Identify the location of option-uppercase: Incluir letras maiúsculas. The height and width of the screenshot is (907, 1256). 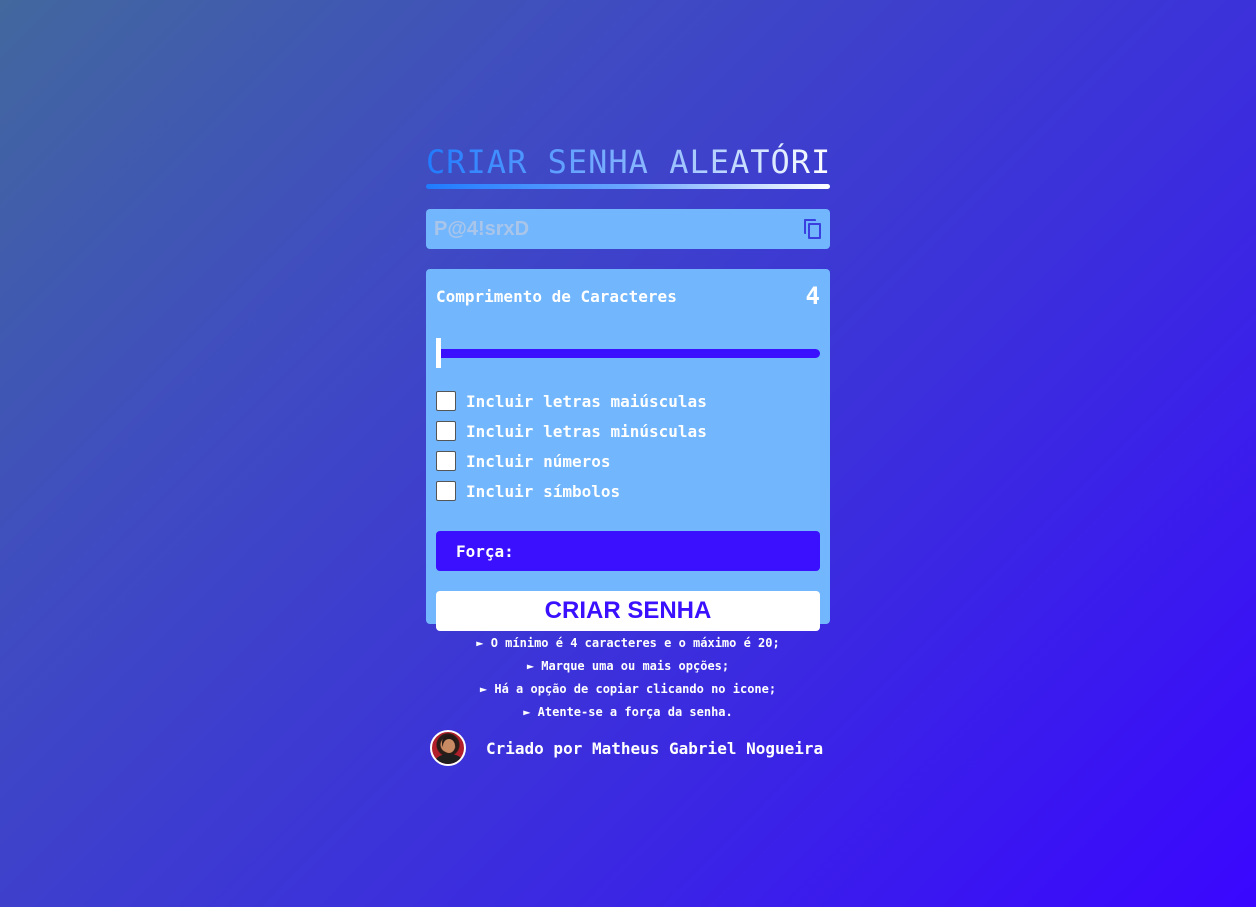
(628, 401).